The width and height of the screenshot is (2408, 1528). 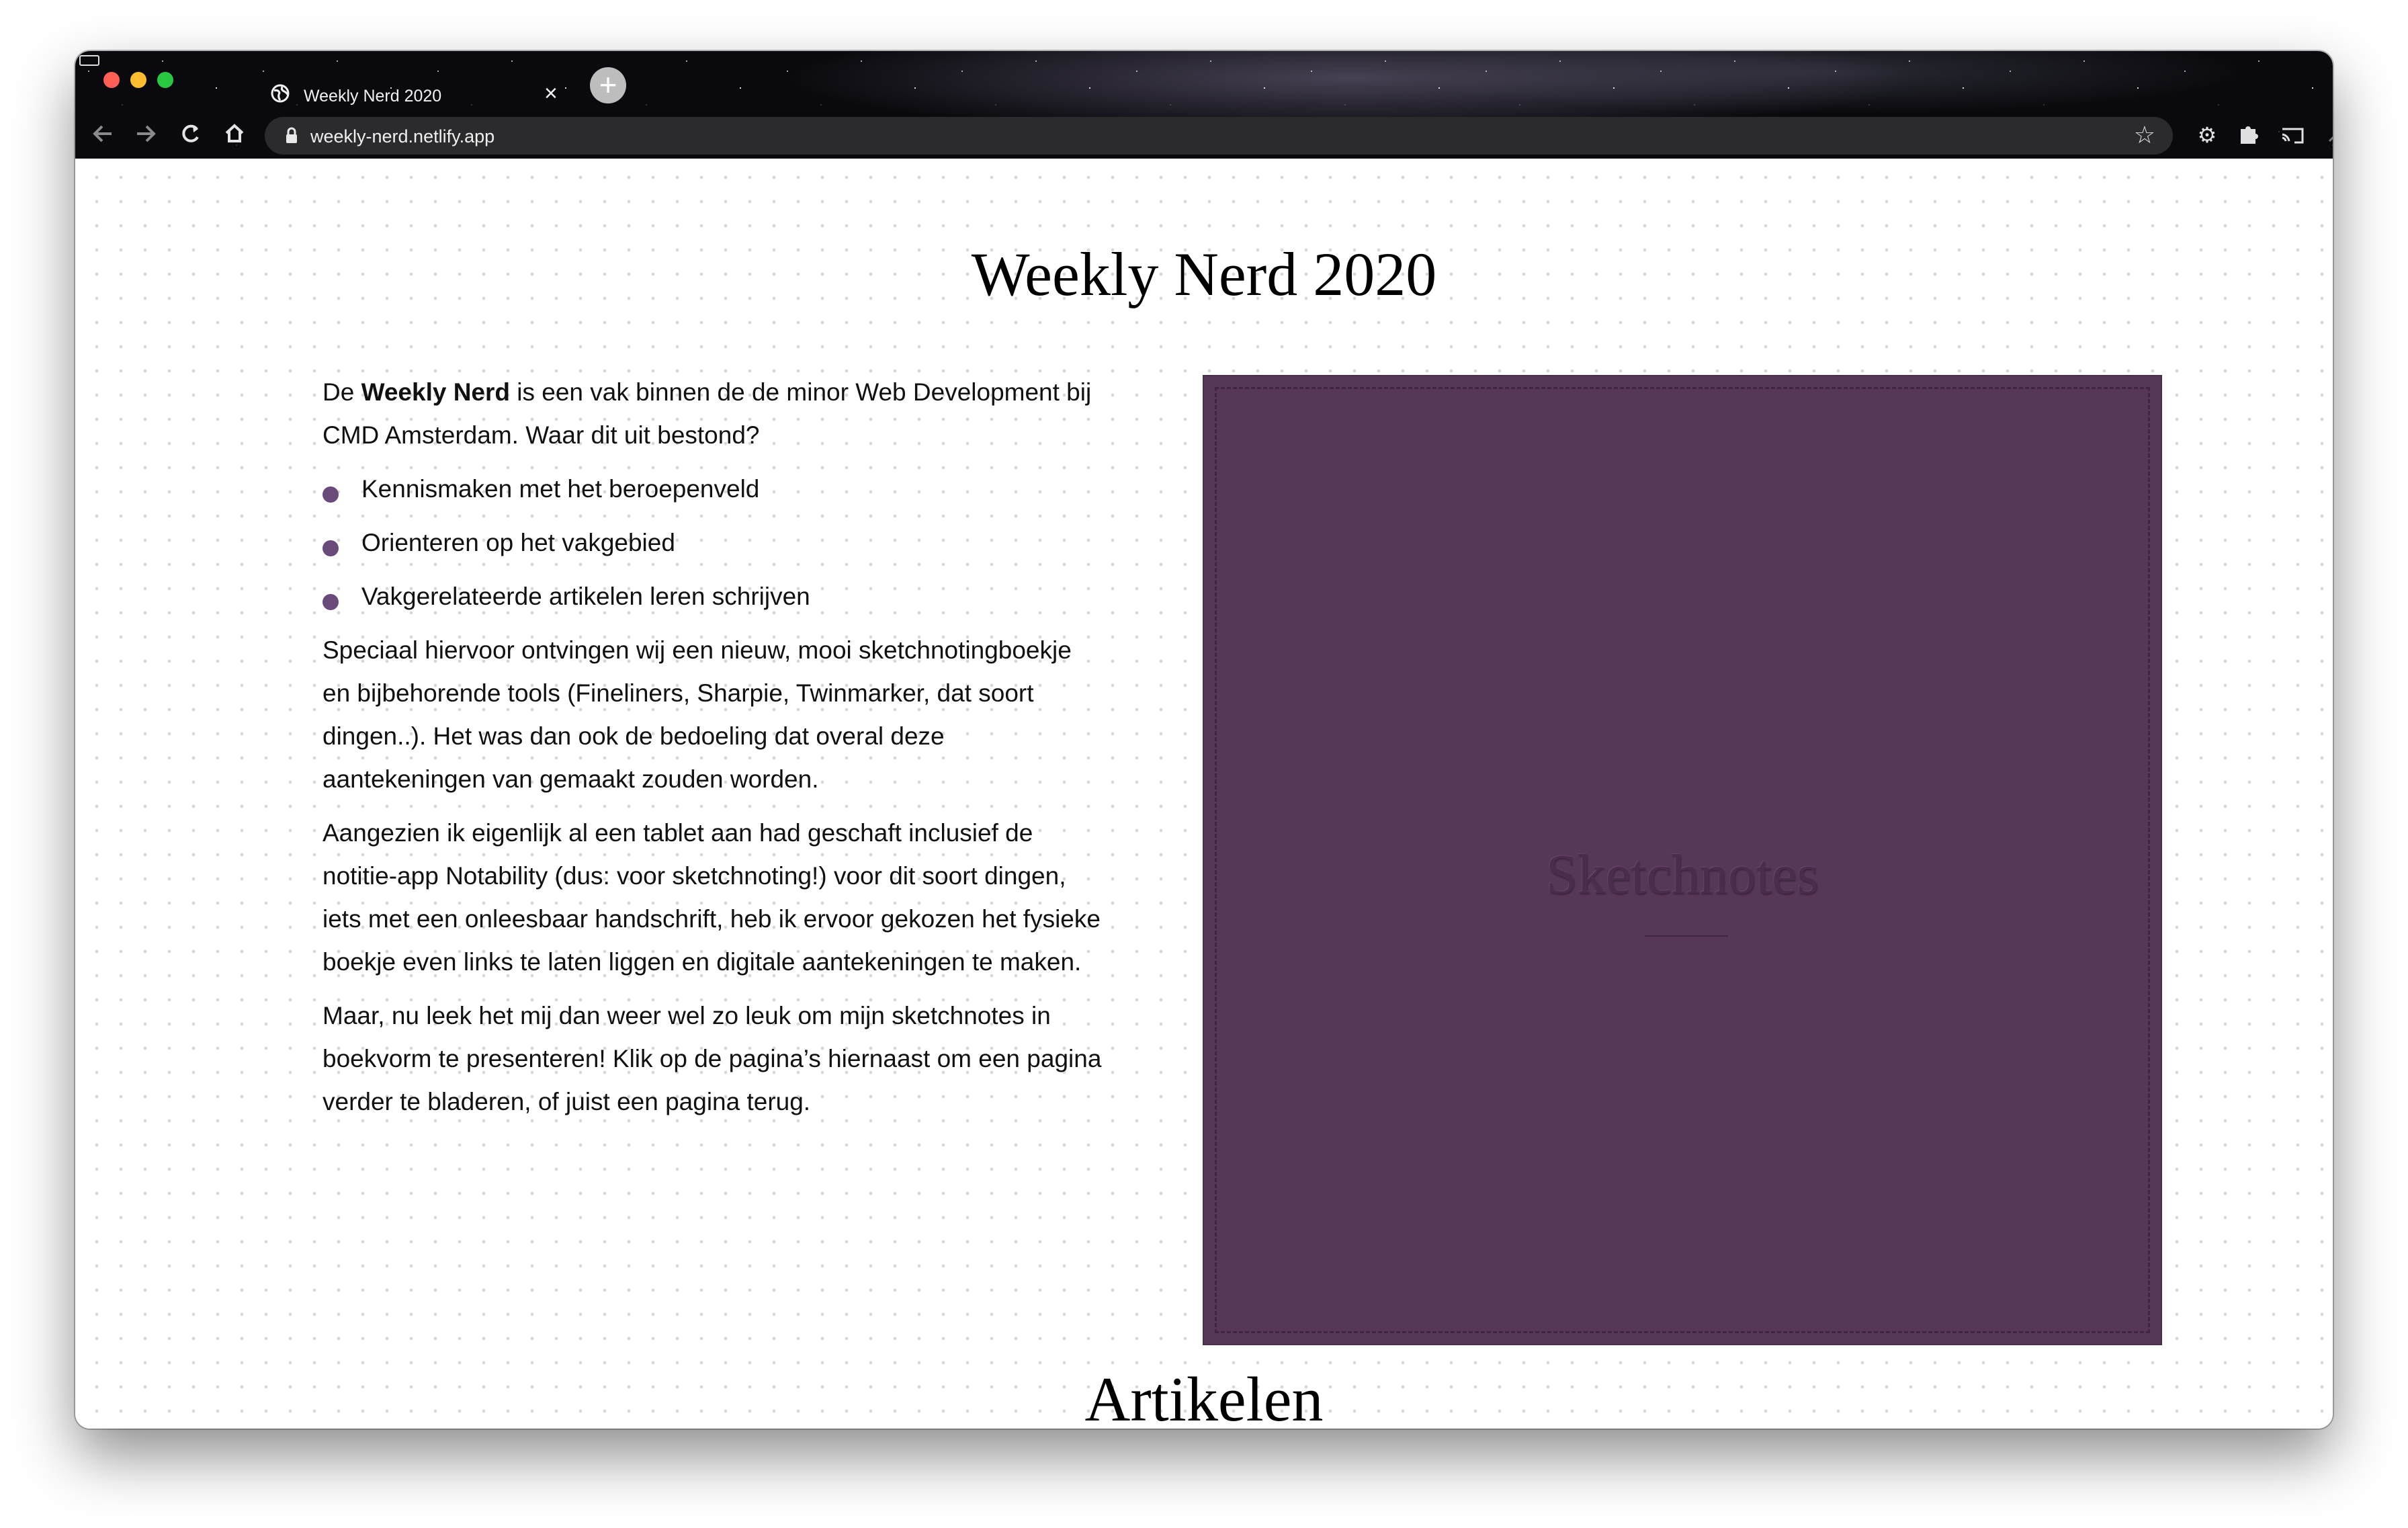 I want to click on forward-arrow-icon, so click(x=146, y=134).